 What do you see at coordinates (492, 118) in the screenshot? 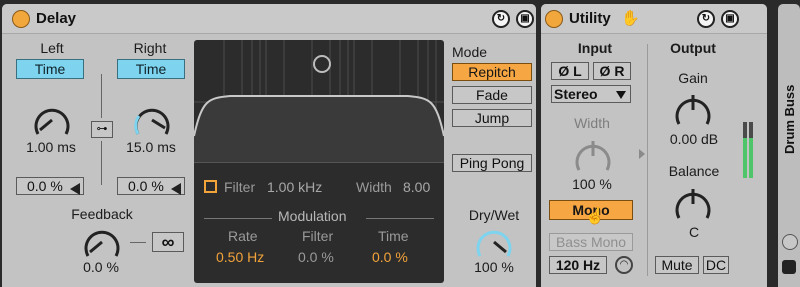
I see `mode-jump-button: Jump` at bounding box center [492, 118].